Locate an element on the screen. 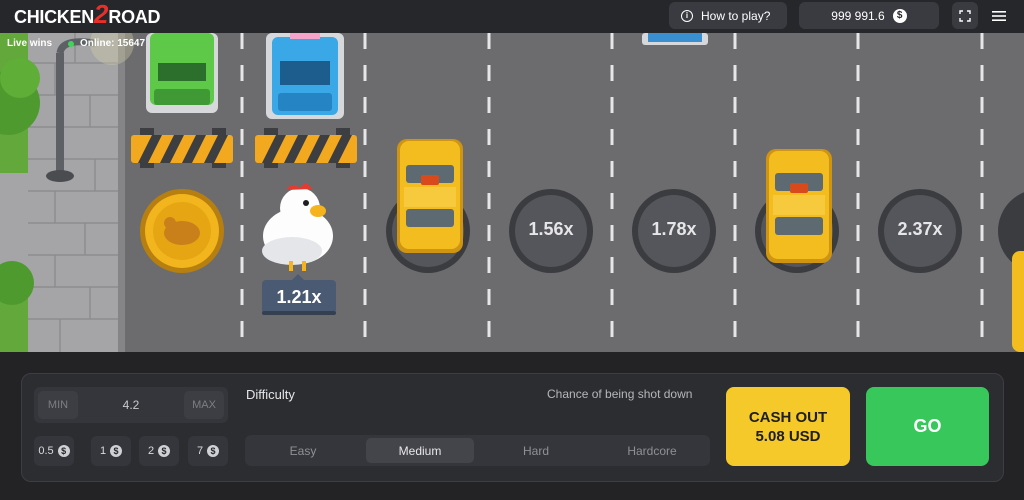 This screenshot has height=500, width=1024. quick-bet-value: 2 is located at coordinates (151, 451).